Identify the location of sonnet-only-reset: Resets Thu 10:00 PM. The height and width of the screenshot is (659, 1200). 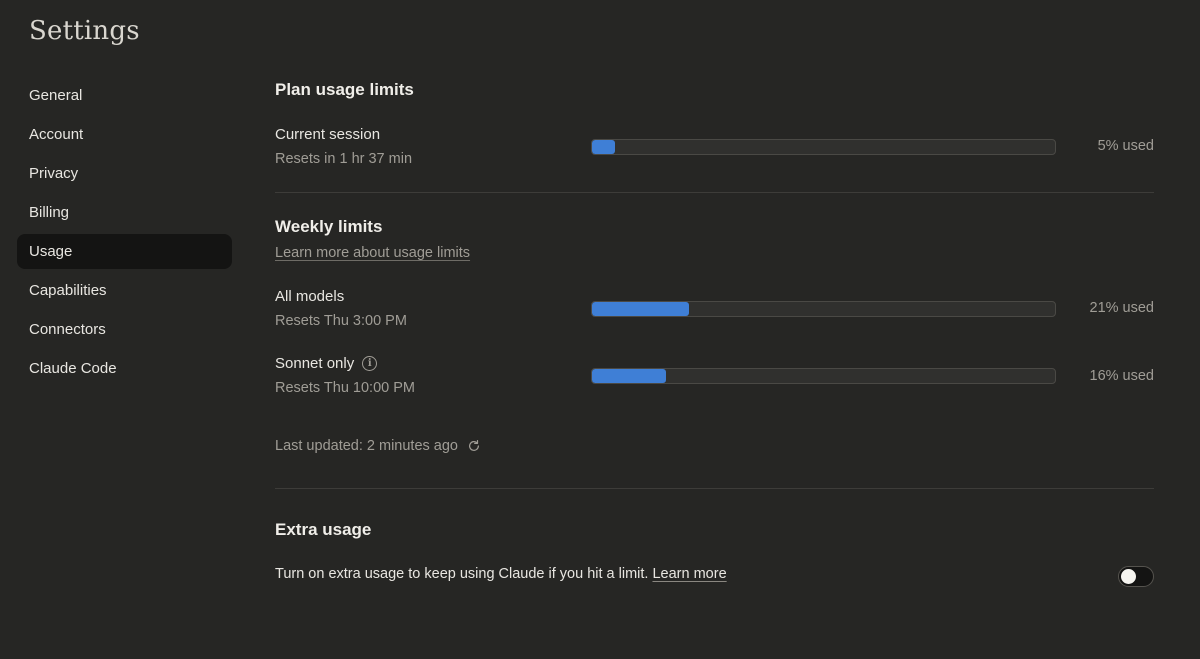
(345, 388).